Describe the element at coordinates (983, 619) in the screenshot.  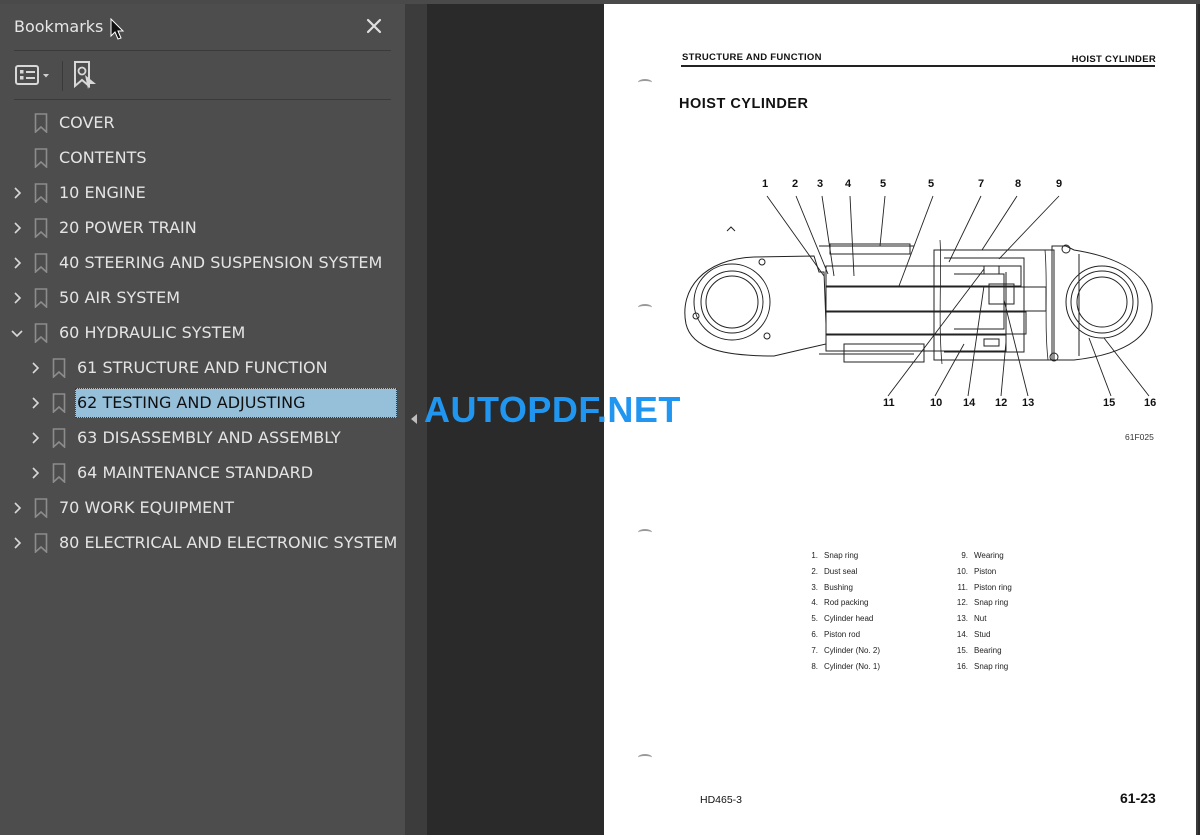
I see `parts-list-item: 13. Nut` at that location.